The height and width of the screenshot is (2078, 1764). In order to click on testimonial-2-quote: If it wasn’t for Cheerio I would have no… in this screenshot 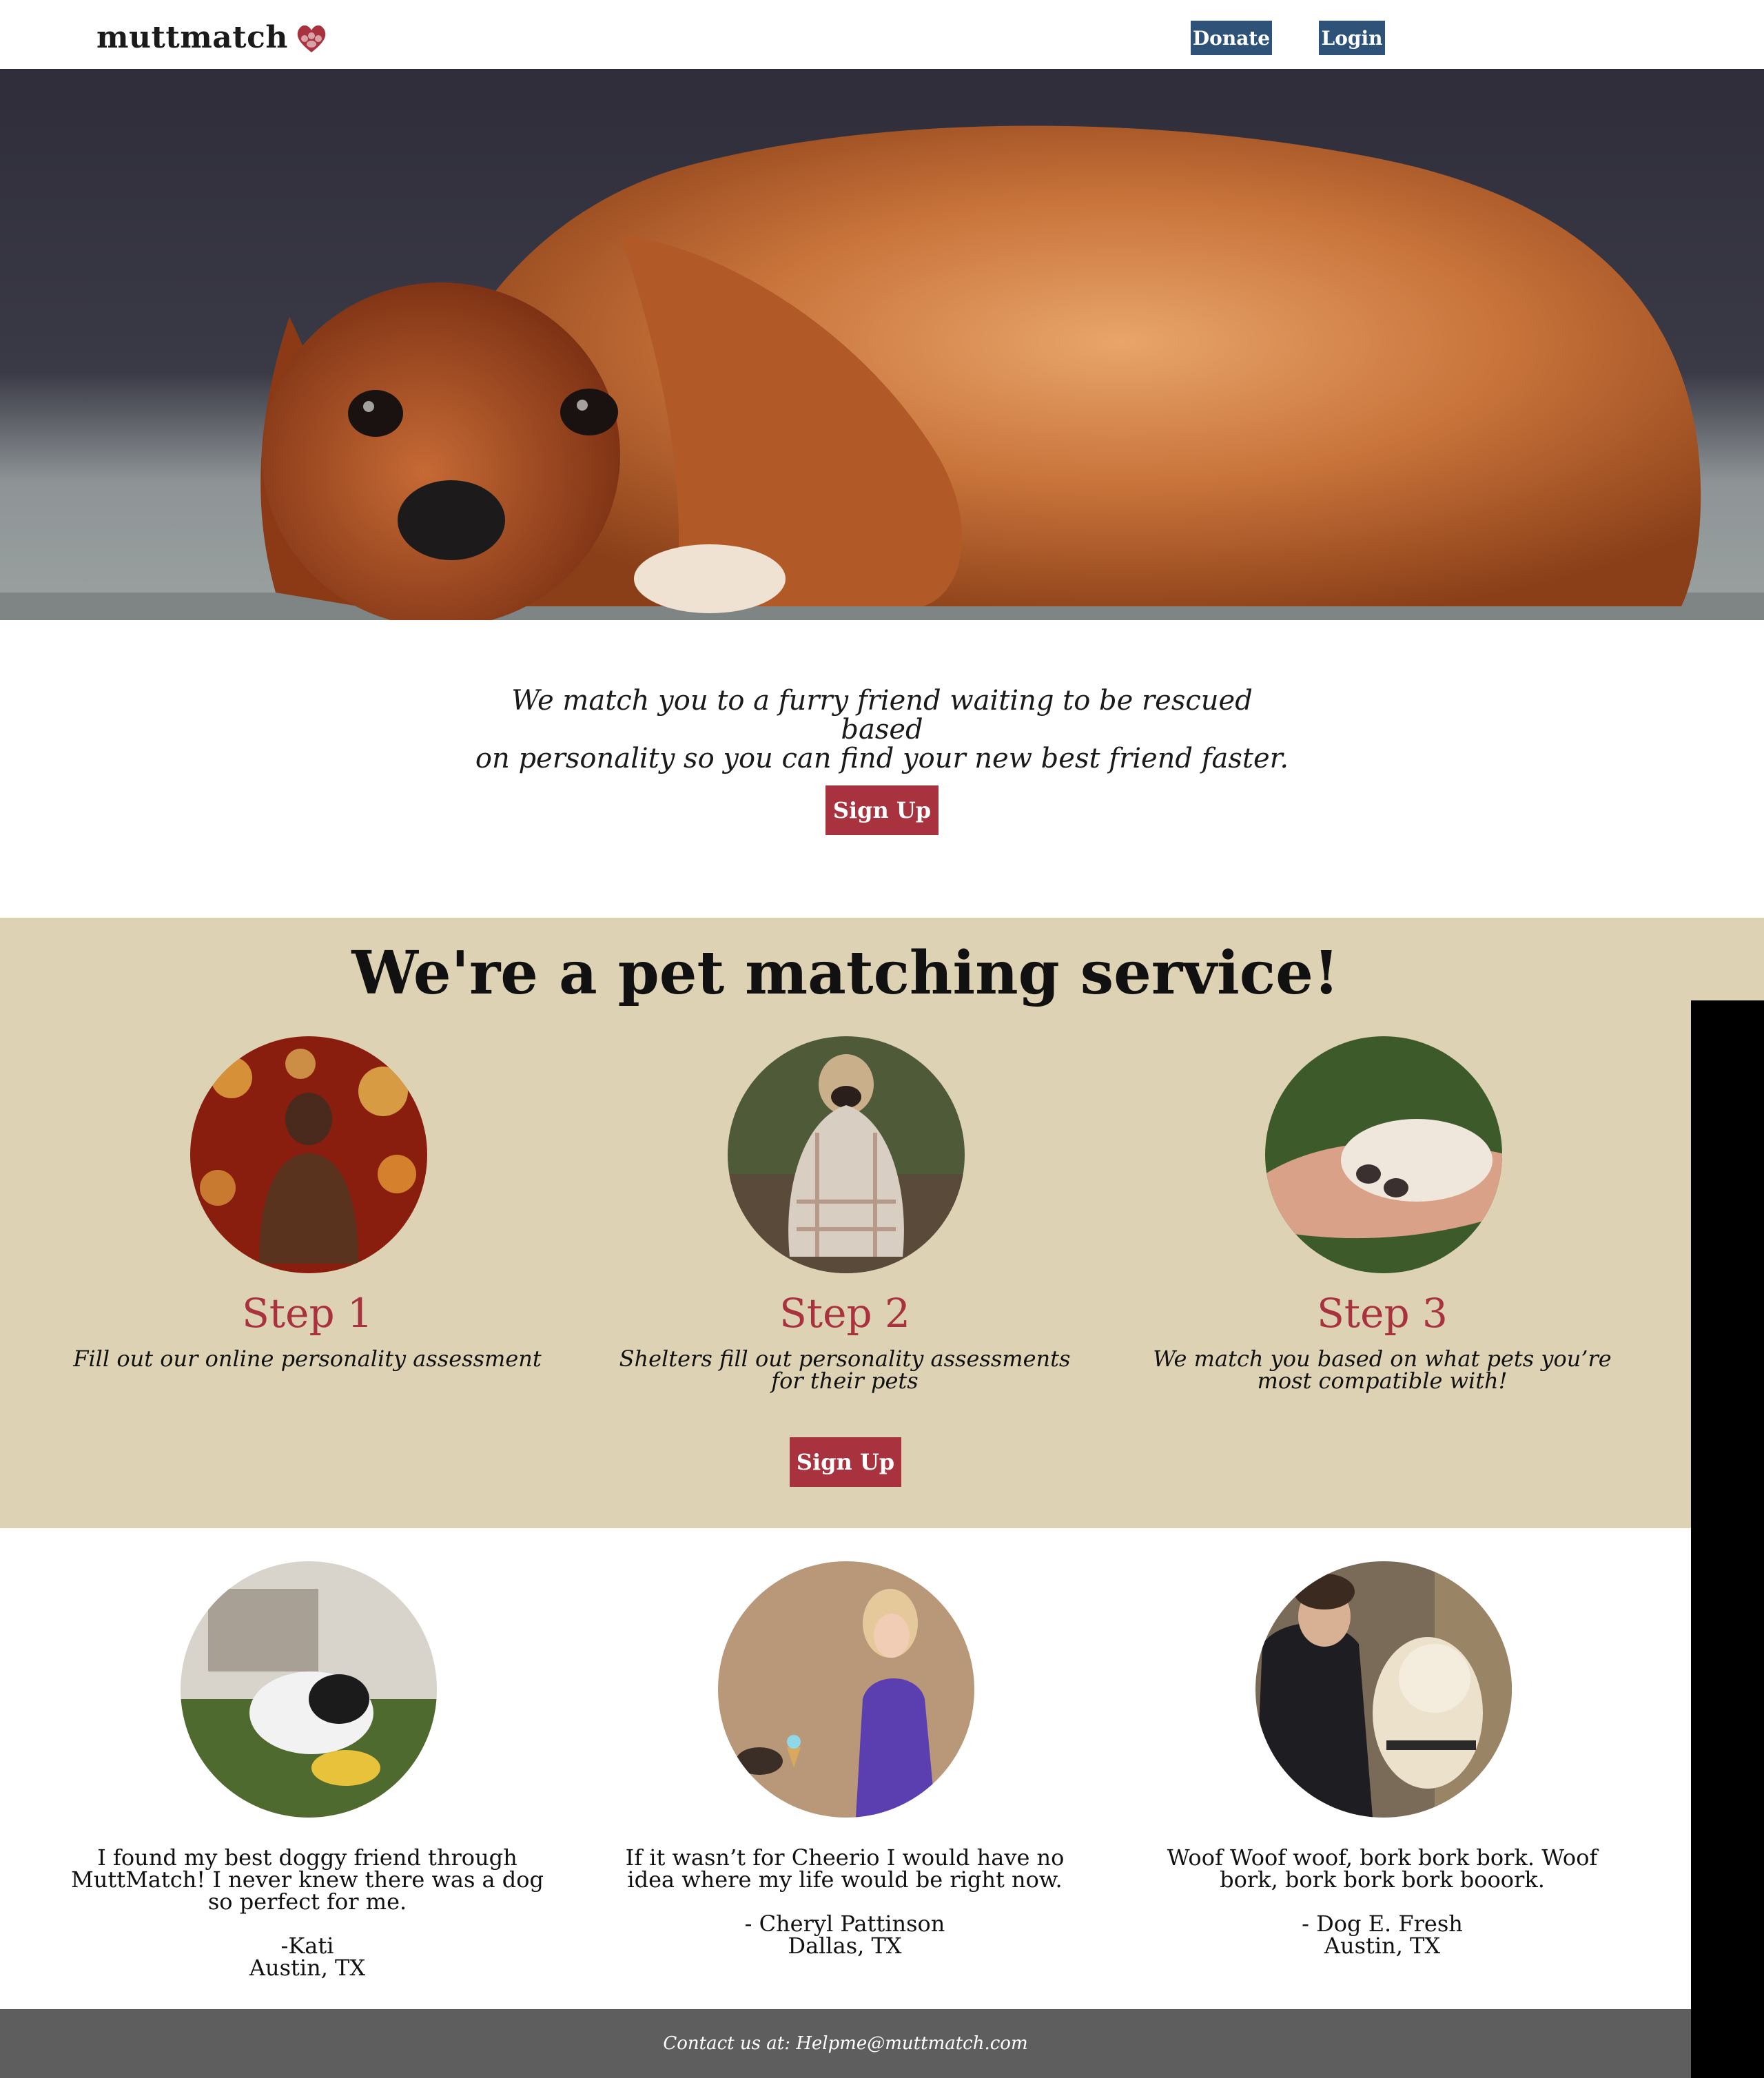, I will do `click(845, 1869)`.